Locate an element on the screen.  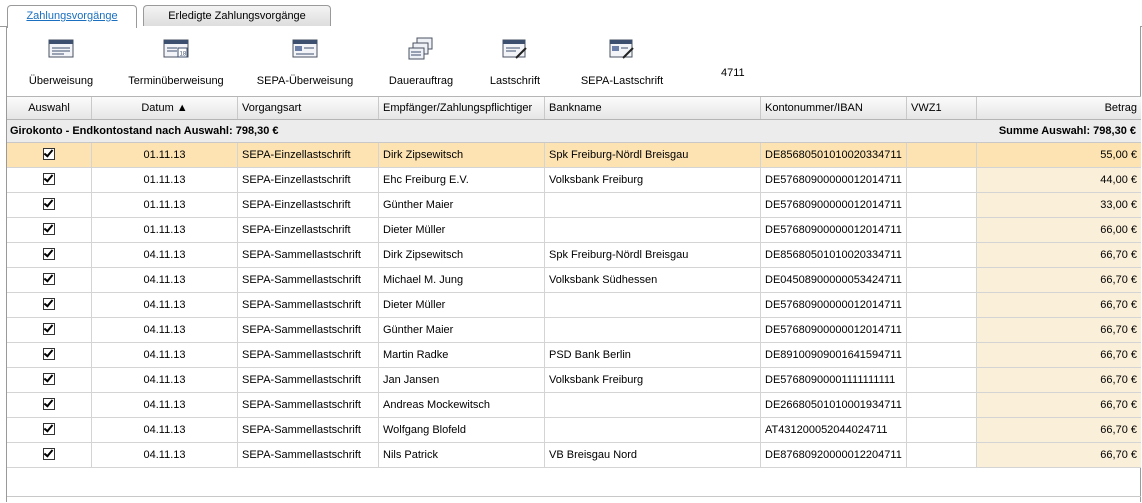
payee-cell: Michael M. Jung is located at coordinates (462, 280).